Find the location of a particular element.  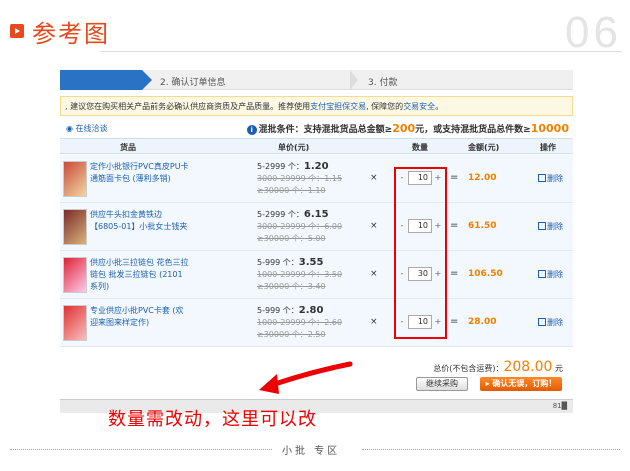

checkout-steps: 2. 确认订单信息 3. 付款 is located at coordinates (316, 80).